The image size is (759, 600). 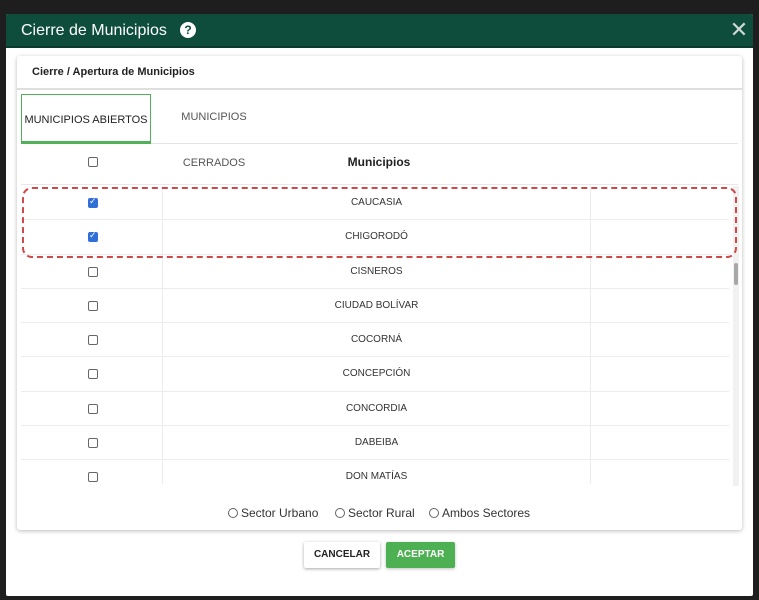 I want to click on municipio-name: DABEIBA, so click(x=377, y=443).